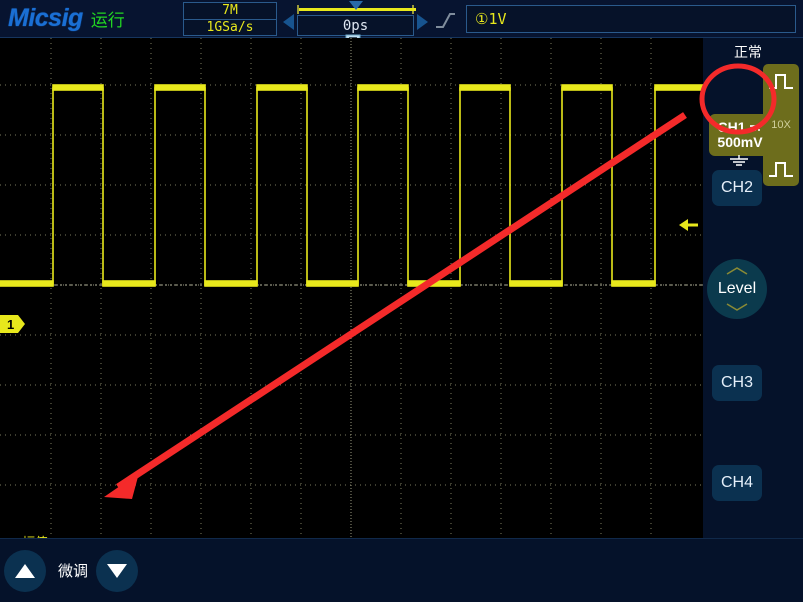 Image resolution: width=803 pixels, height=602 pixels. What do you see at coordinates (10, 324) in the screenshot?
I see `svg-text: 1` at bounding box center [10, 324].